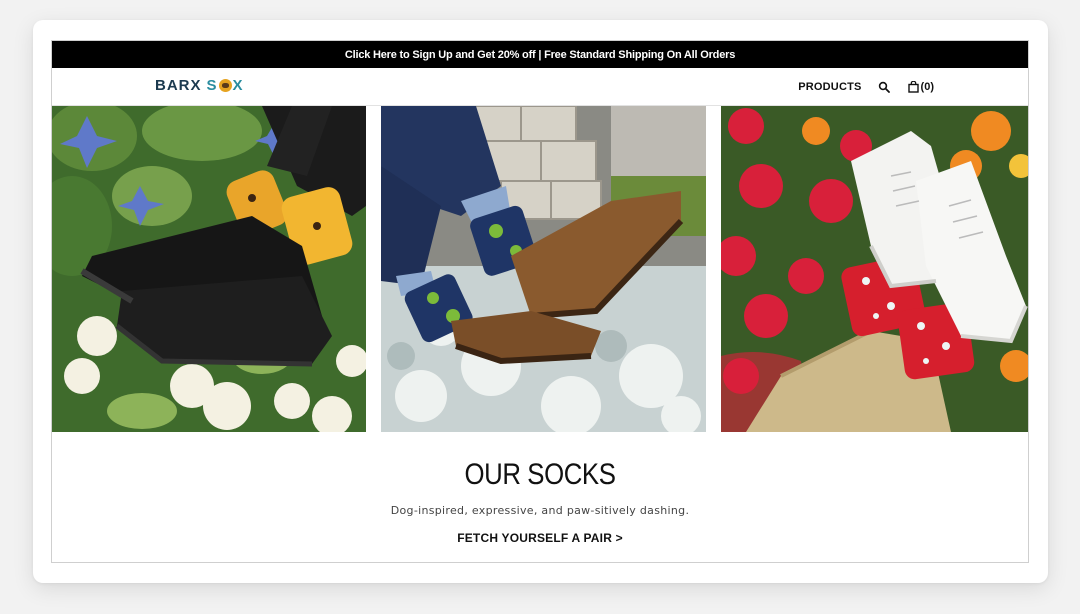 The image size is (1080, 614). What do you see at coordinates (540, 474) in the screenshot?
I see `section-title: OUR SOCKS` at bounding box center [540, 474].